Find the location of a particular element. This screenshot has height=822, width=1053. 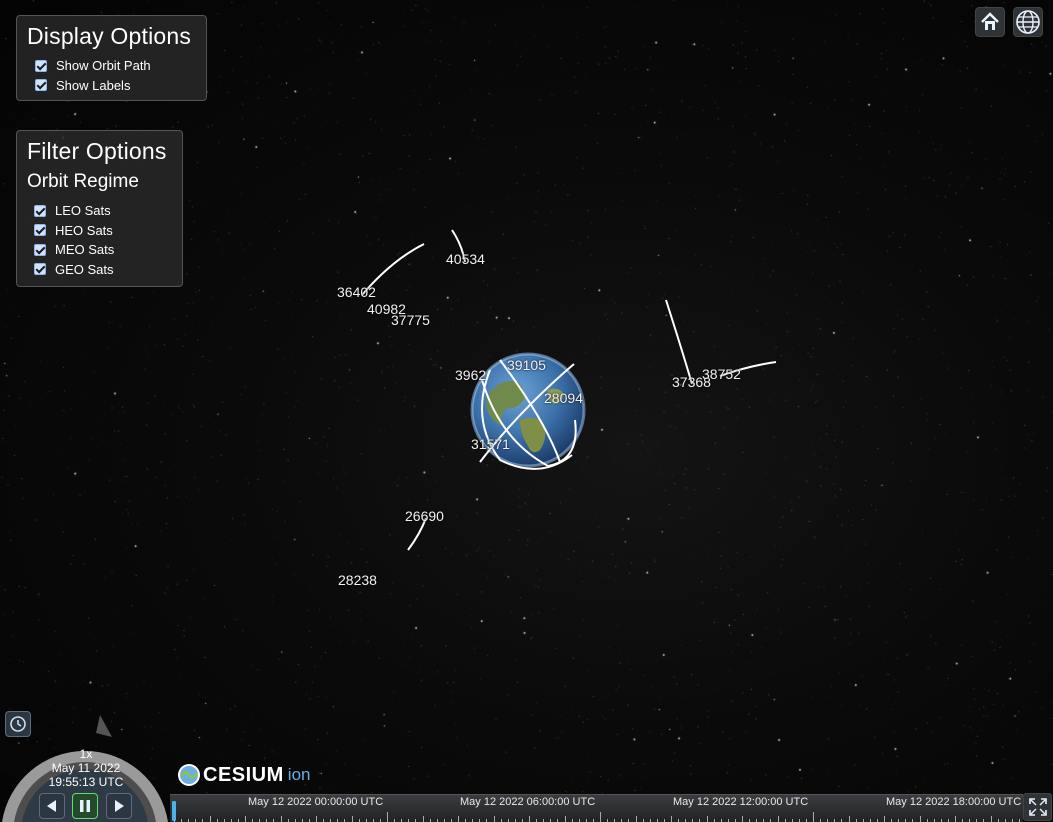

satellite-label: 40534 is located at coordinates (465, 259).